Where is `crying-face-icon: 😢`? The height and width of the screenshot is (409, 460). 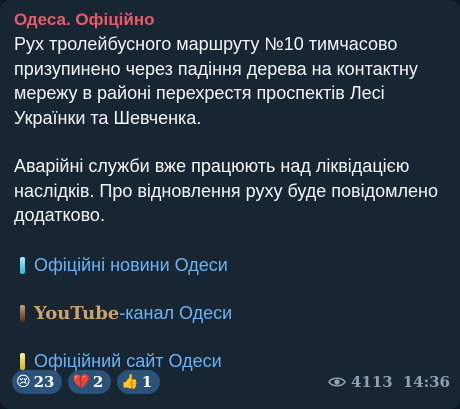 crying-face-icon: 😢 is located at coordinates (23, 382).